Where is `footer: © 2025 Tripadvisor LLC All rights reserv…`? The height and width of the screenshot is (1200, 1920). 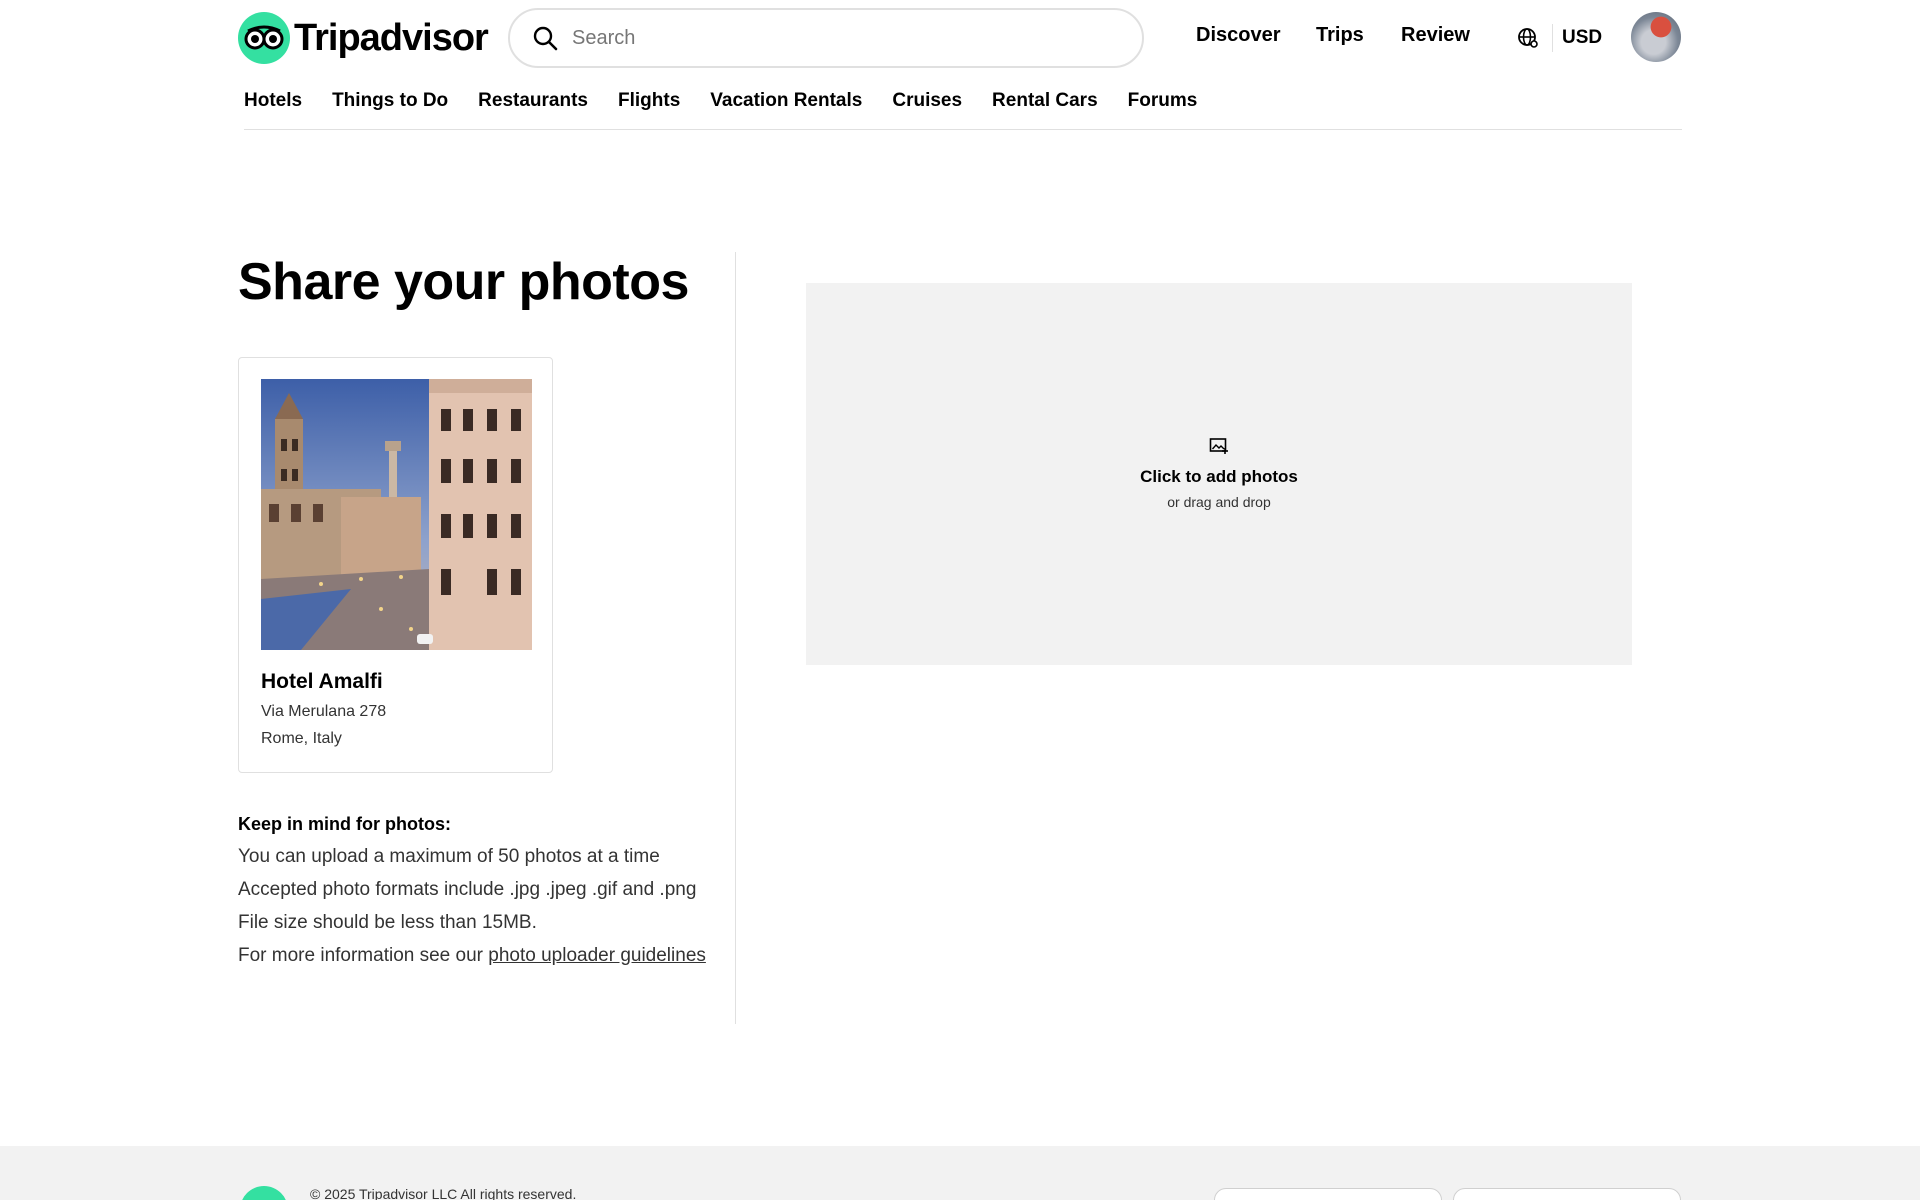 footer: © 2025 Tripadvisor LLC All rights reserv… is located at coordinates (960, 1173).